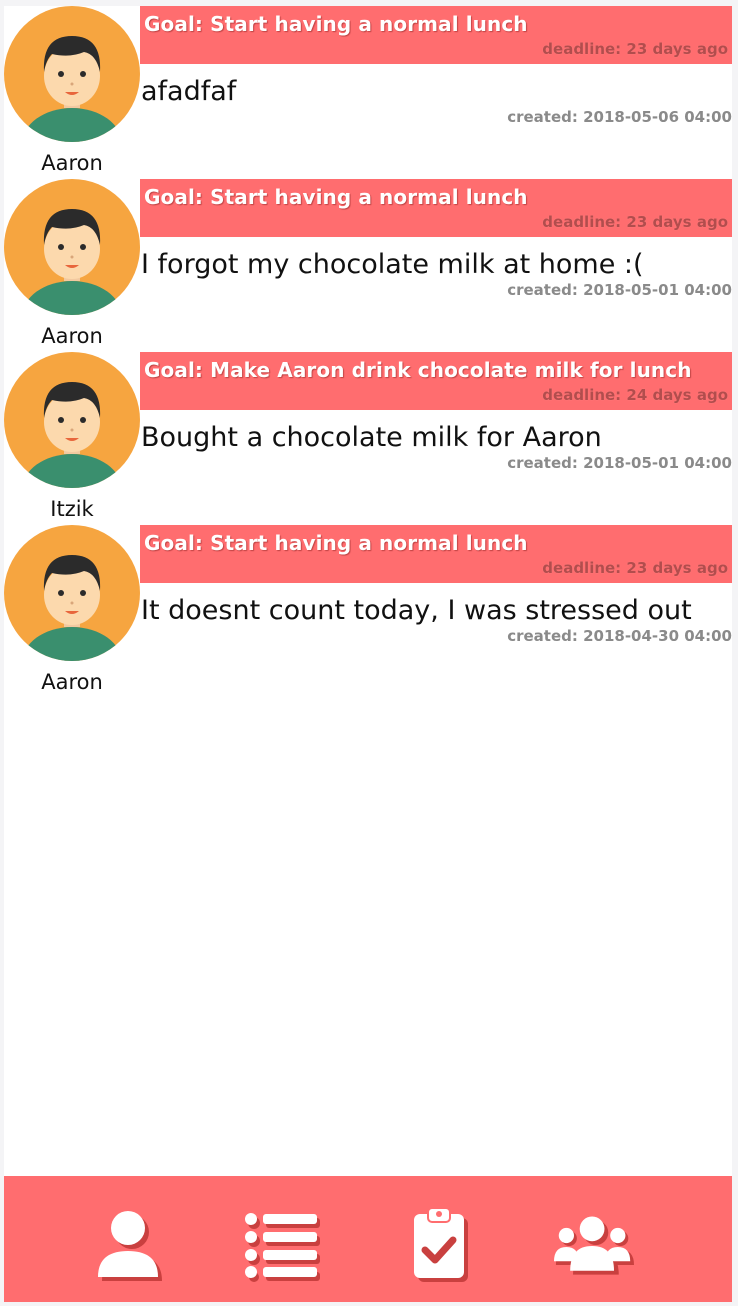  Describe the element at coordinates (72, 509) in the screenshot. I see `username: Itzik` at that location.